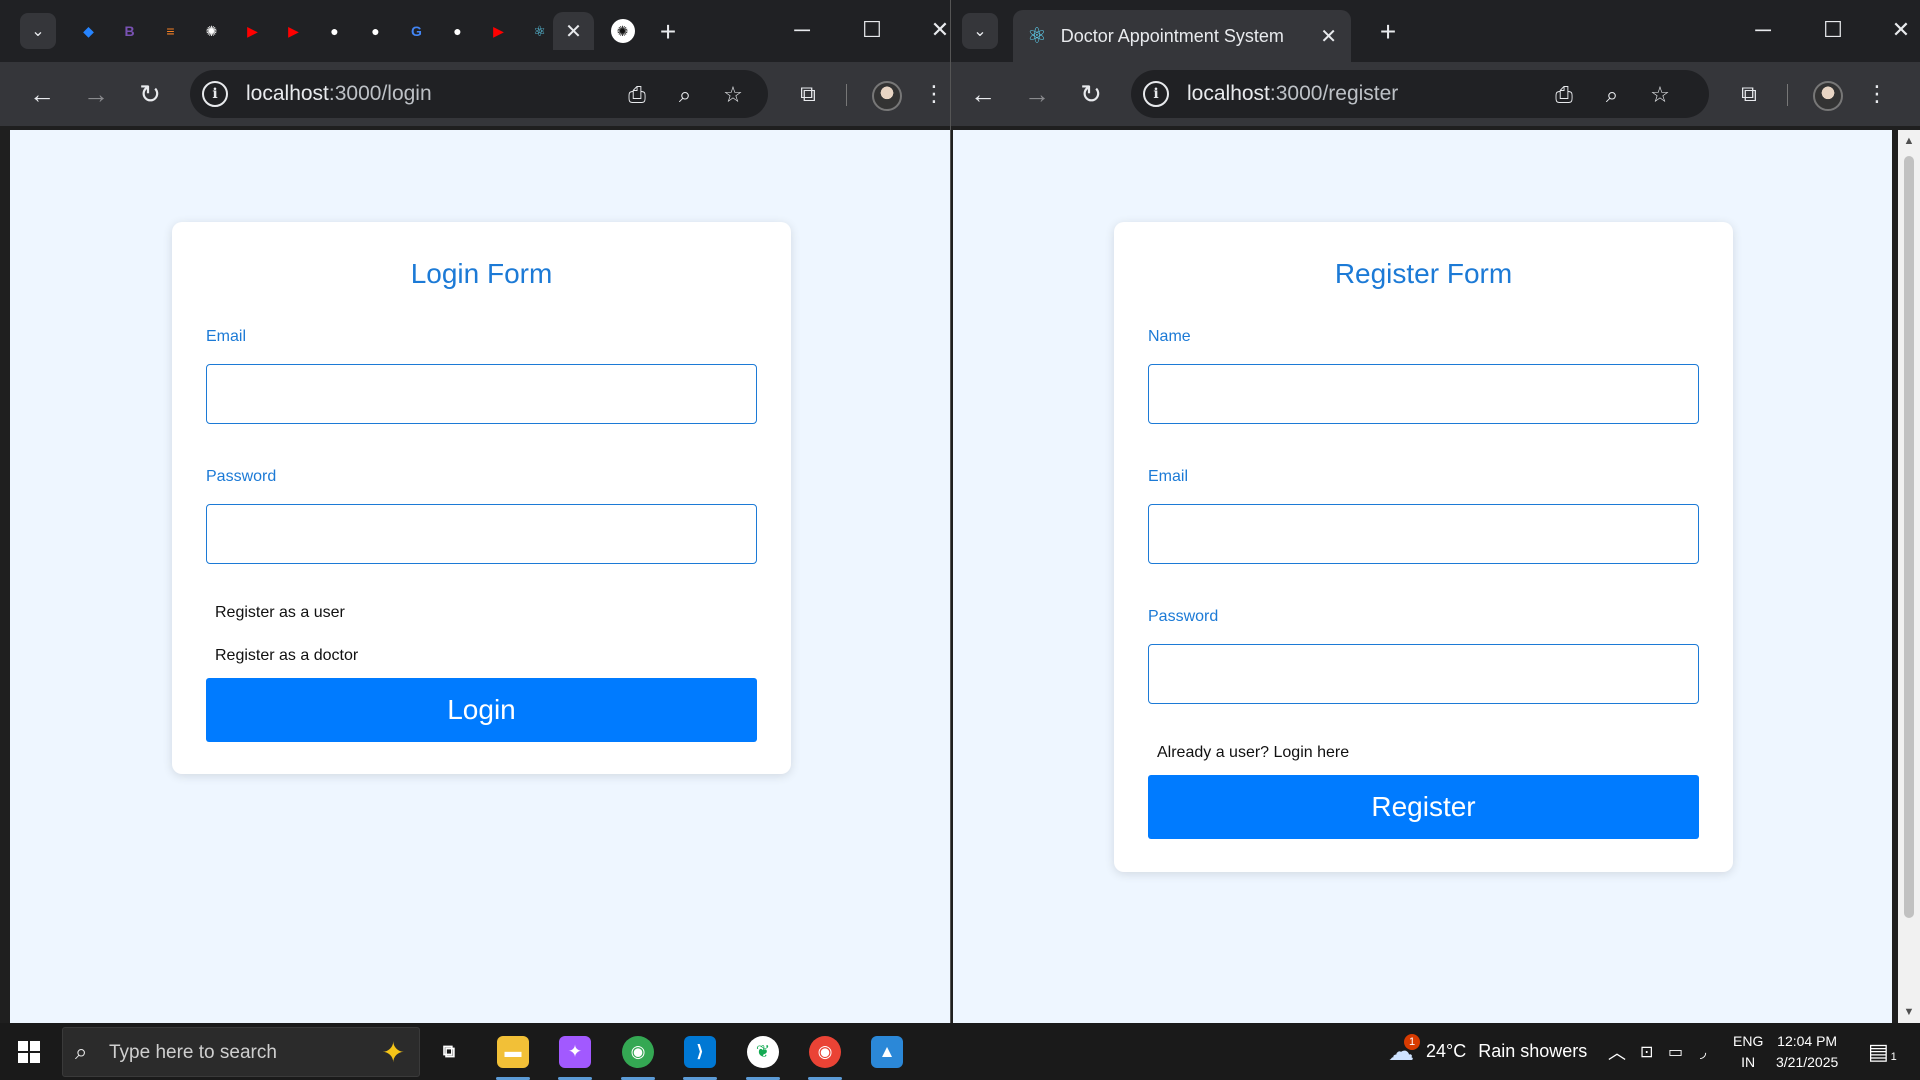 This screenshot has height=1080, width=1920. I want to click on notifications-icon: ▤ 1, so click(1882, 1051).